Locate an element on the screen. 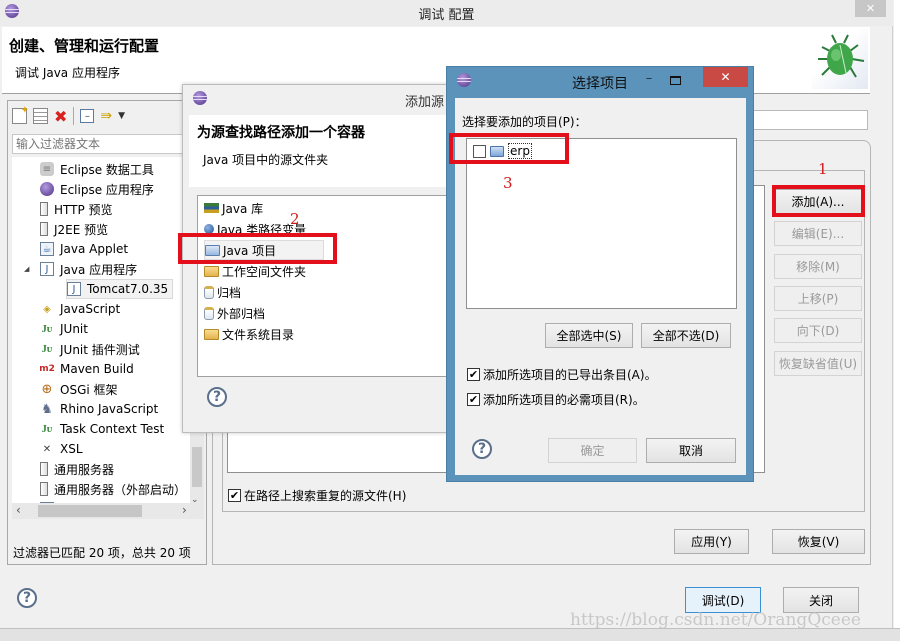  revert-button: 恢复(V) is located at coordinates (818, 541).